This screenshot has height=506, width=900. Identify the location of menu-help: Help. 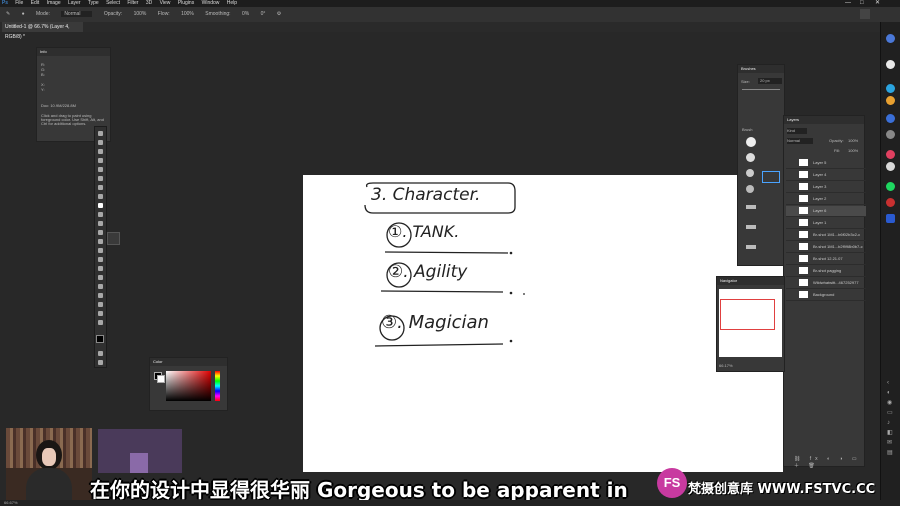
(232, 3).